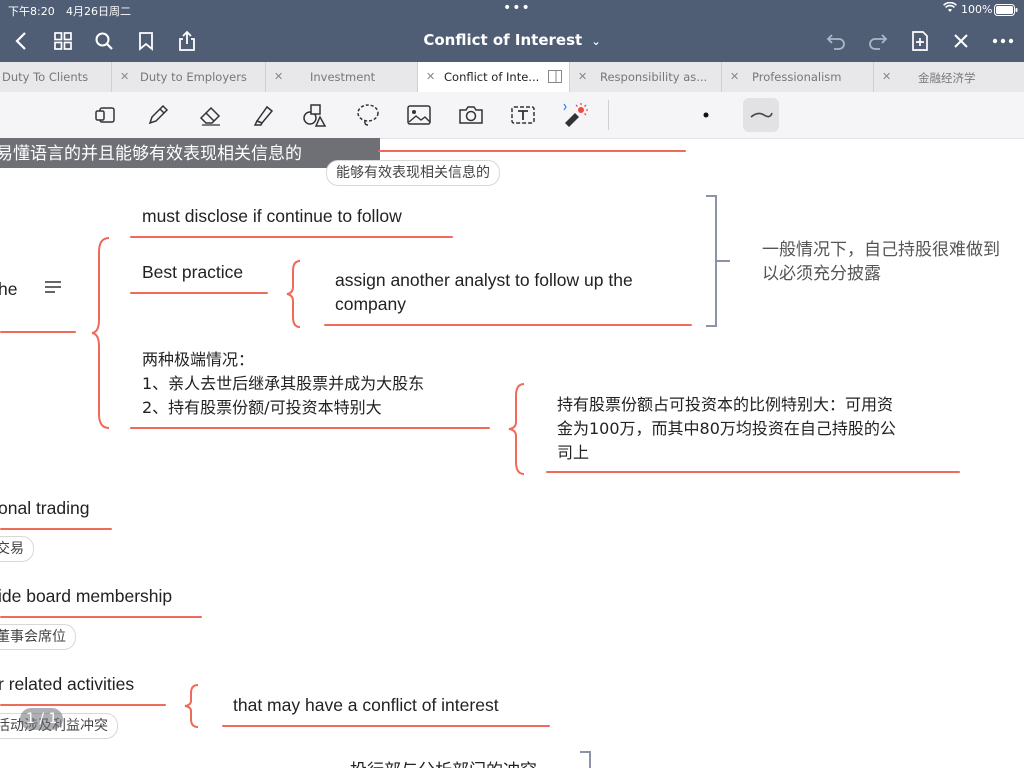  Describe the element at coordinates (471, 115) in the screenshot. I see `camera-icon` at that location.